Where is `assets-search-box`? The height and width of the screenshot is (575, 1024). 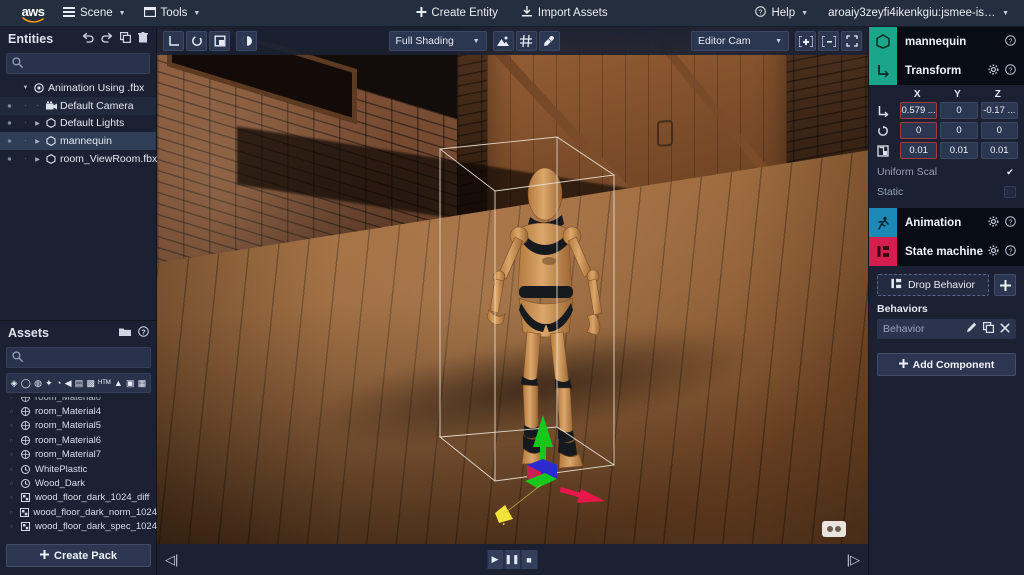 assets-search-box is located at coordinates (78, 357).